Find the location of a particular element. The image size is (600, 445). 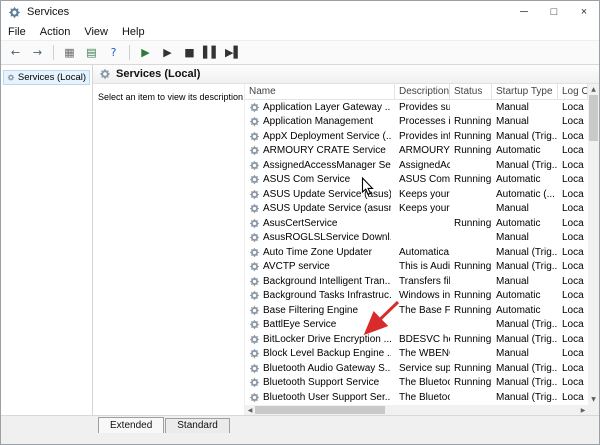

start-service-icon: ▶ is located at coordinates (145, 52).